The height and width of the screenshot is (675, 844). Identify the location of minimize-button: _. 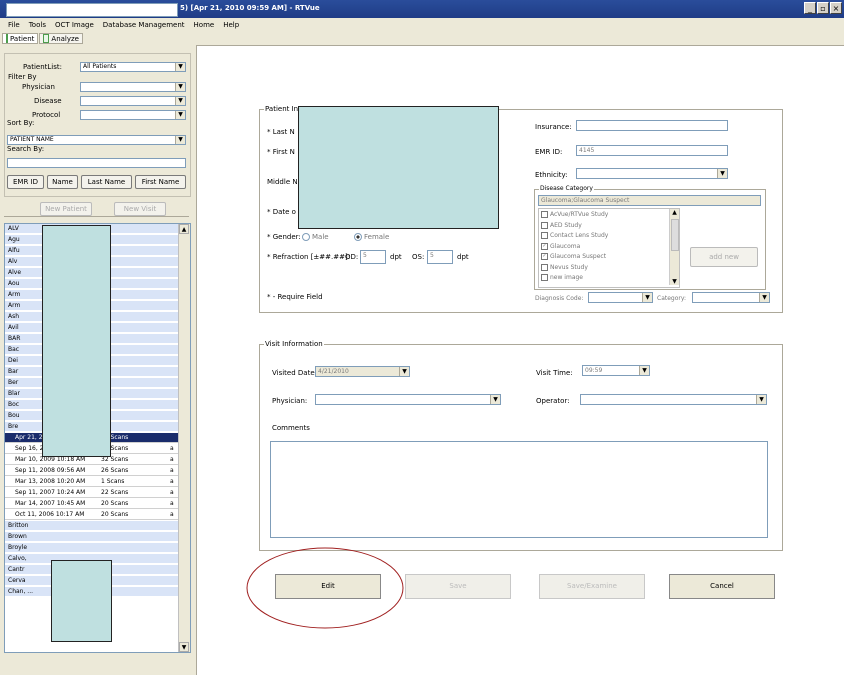
(810, 8).